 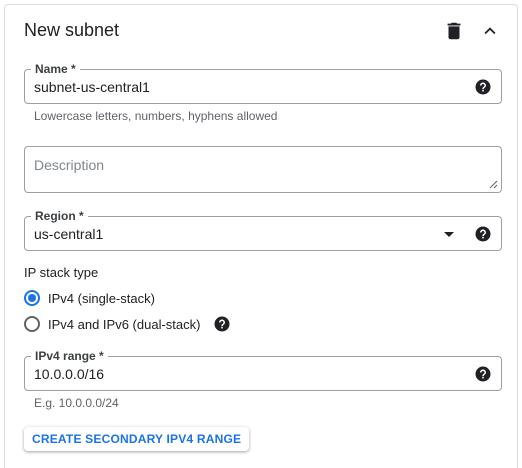 What do you see at coordinates (124, 324) in the screenshot?
I see `radio-label: IPv4 and IPv6 (dual-stack)` at bounding box center [124, 324].